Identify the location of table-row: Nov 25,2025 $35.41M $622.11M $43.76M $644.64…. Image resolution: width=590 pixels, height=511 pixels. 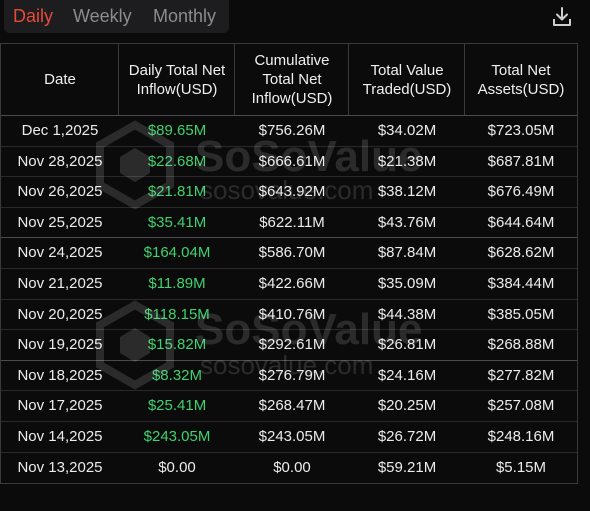
(289, 223).